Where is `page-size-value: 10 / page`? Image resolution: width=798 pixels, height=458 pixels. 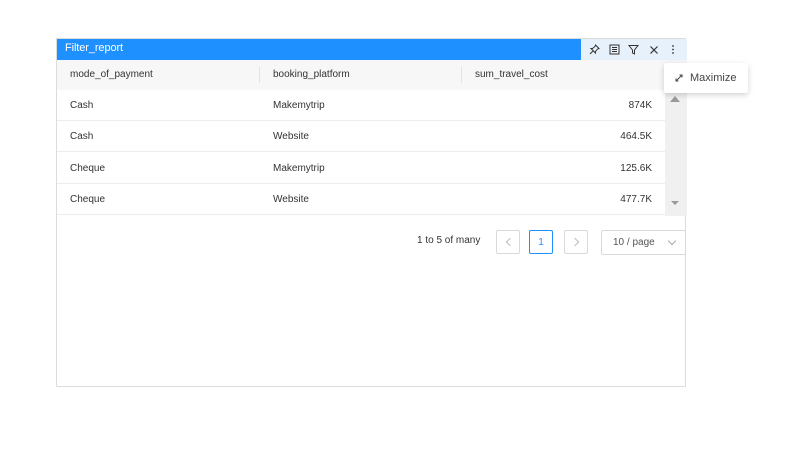
page-size-value: 10 / page is located at coordinates (634, 242).